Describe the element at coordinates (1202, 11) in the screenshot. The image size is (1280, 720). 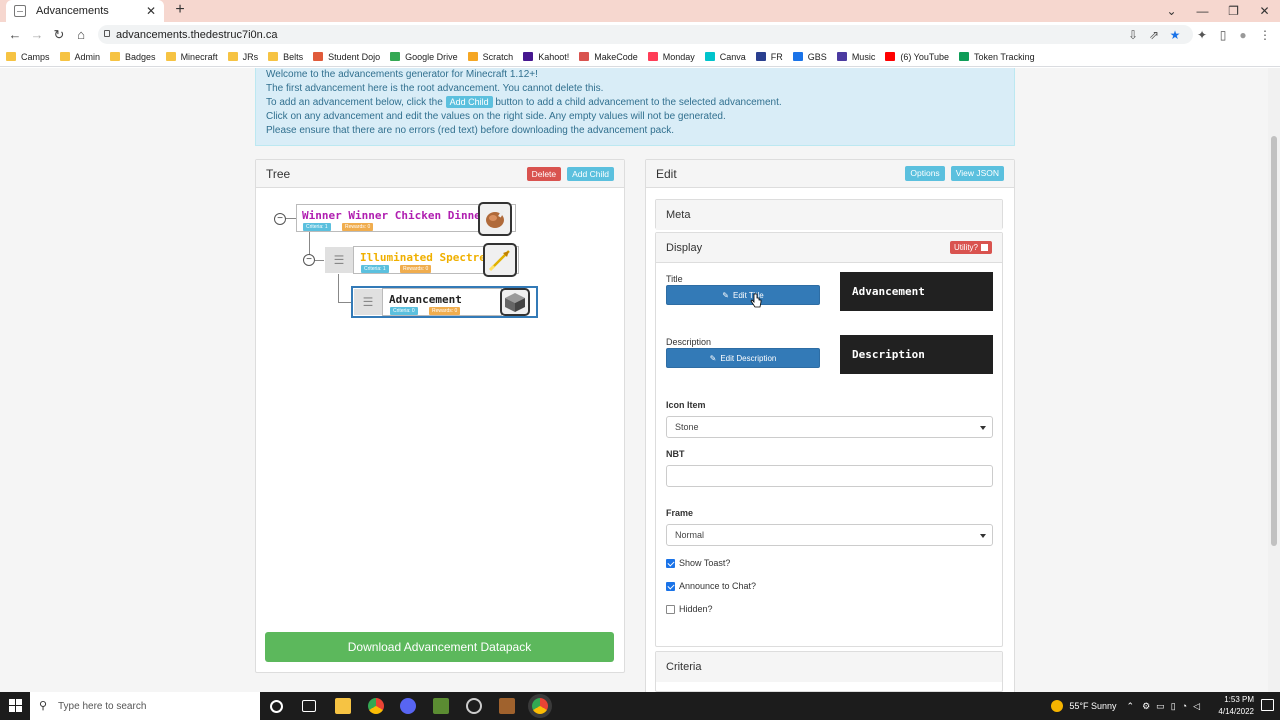
I see `minimize-icon: —` at that location.